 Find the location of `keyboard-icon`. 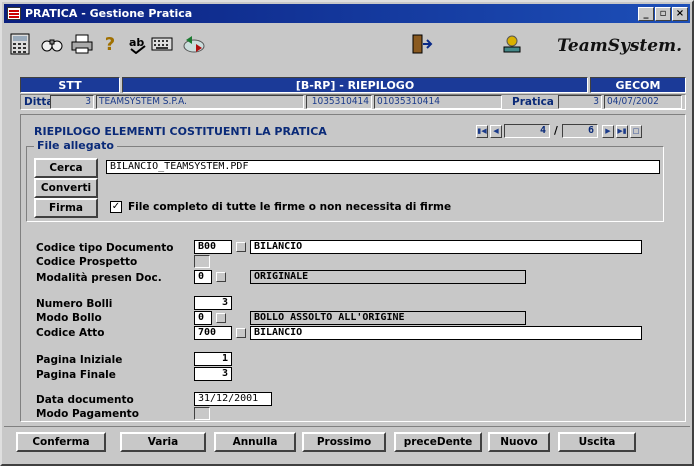

keyboard-icon is located at coordinates (162, 44).